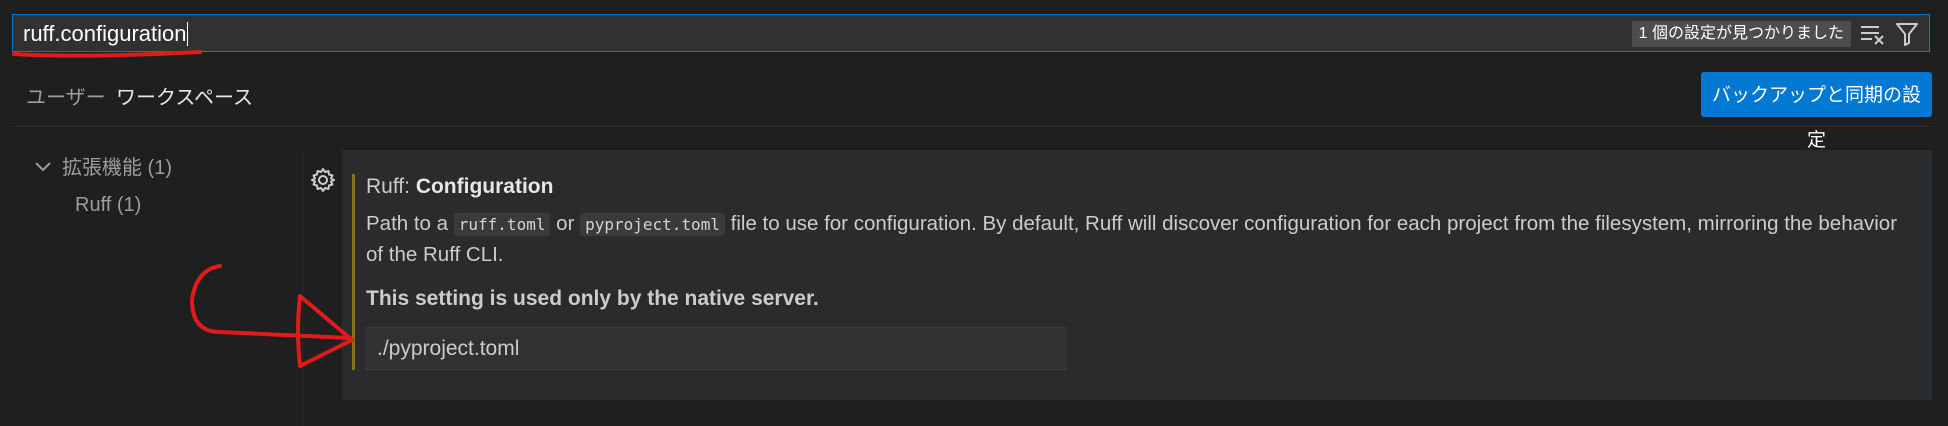 This screenshot has width=1948, height=426. Describe the element at coordinates (971, 33) in the screenshot. I see `settings-search-box: ruff.configuration 1 個の設定が見つかりました` at that location.